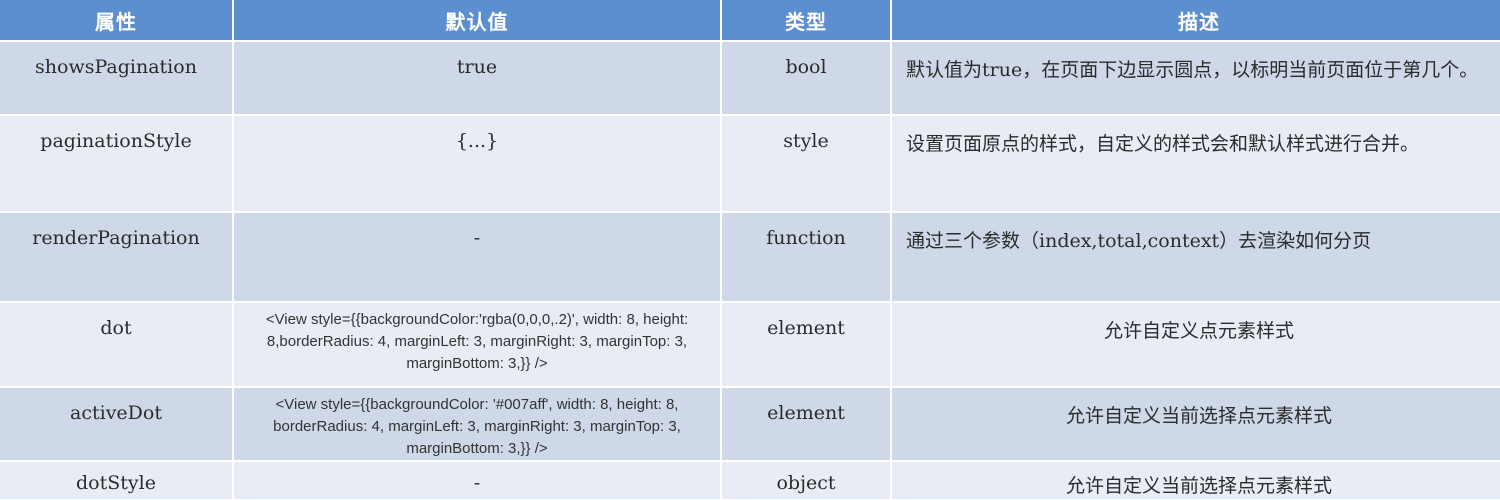 The height and width of the screenshot is (500, 1500). What do you see at coordinates (477, 78) in the screenshot?
I see `cell-default: true` at bounding box center [477, 78].